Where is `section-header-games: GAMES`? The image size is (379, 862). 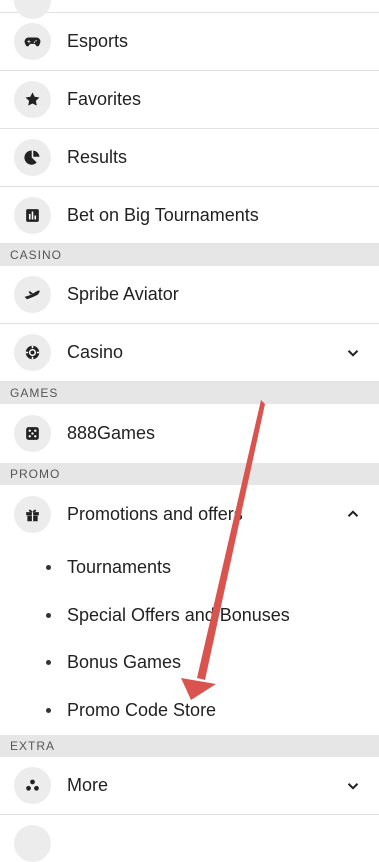
section-header-games: GAMES is located at coordinates (189, 393).